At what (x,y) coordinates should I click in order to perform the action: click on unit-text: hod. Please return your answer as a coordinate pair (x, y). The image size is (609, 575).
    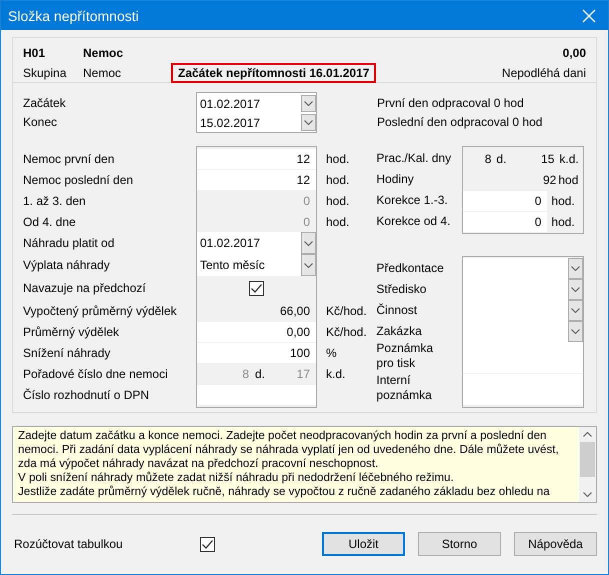
    Looking at the image, I should click on (567, 179).